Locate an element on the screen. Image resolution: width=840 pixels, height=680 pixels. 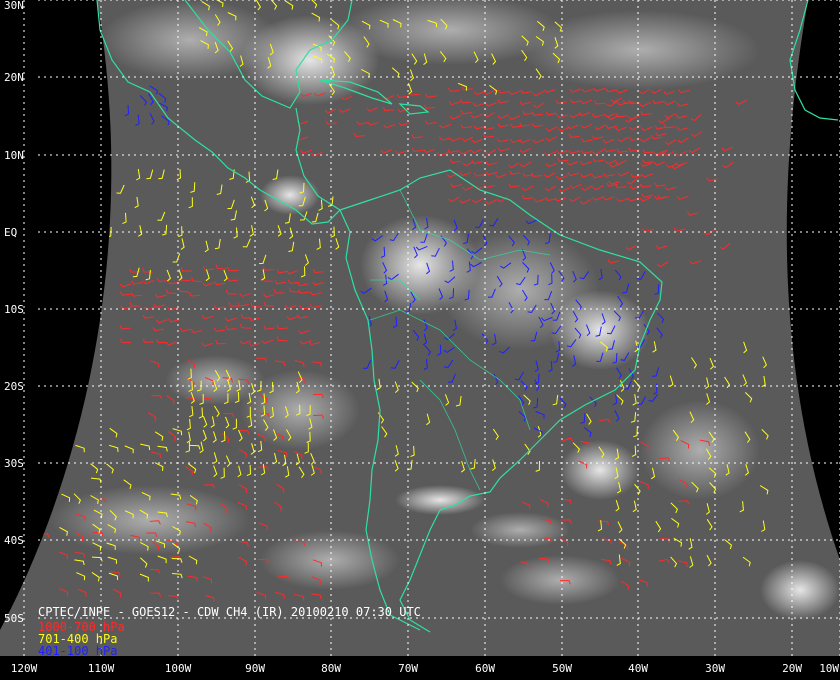
longitude-label: 90W is located at coordinates (255, 668).